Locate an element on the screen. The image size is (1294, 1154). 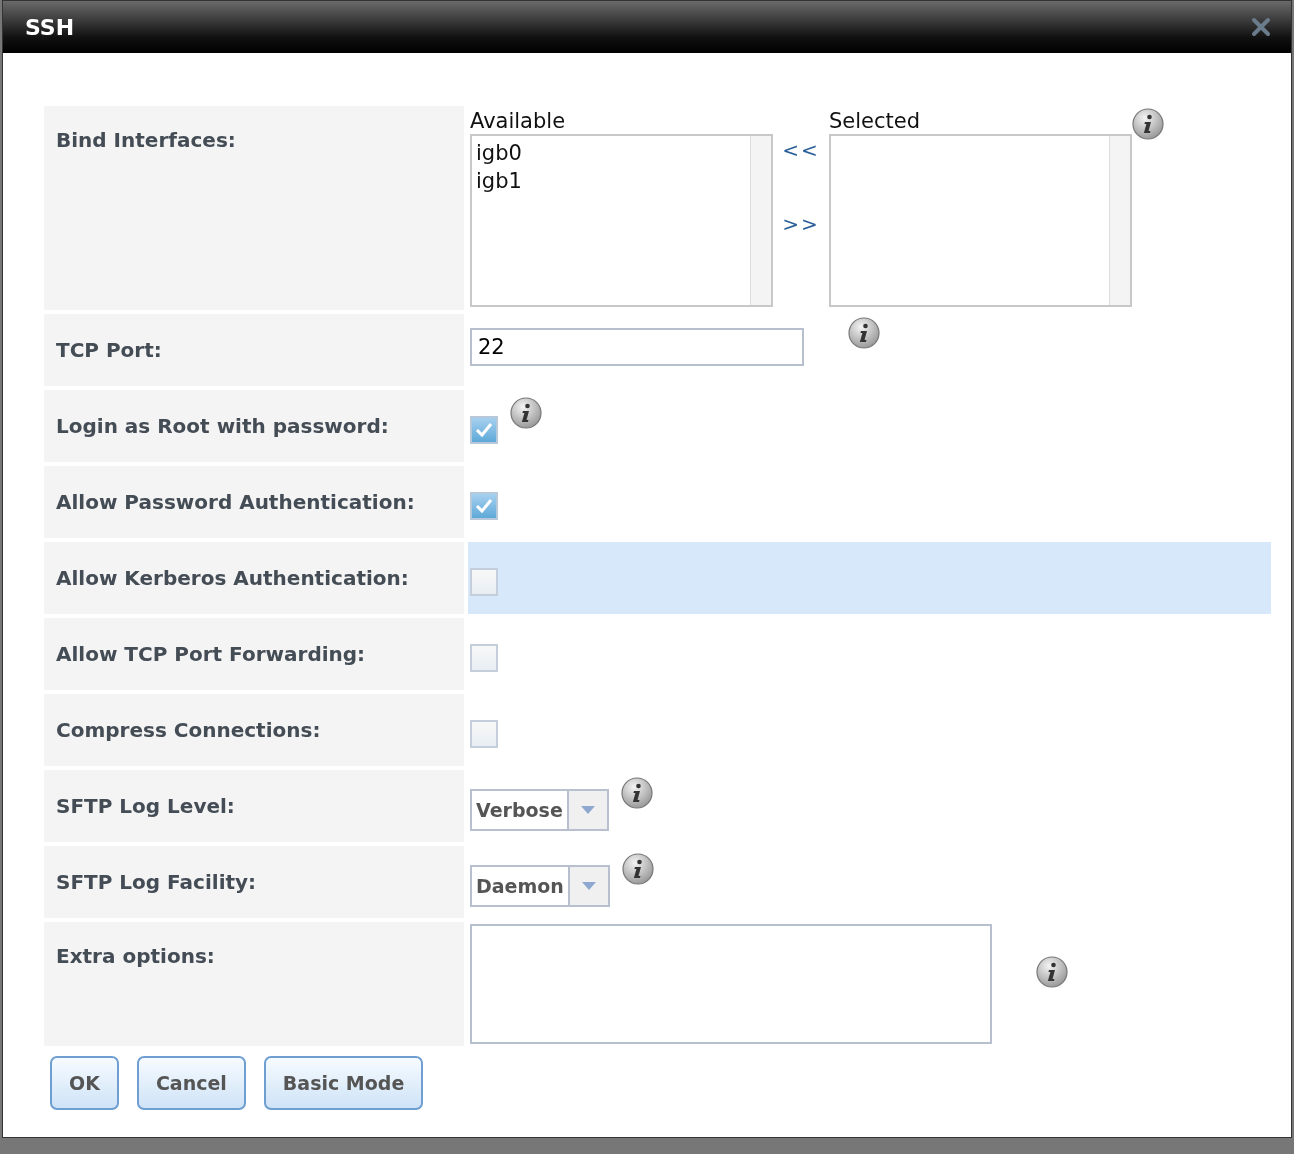
port-input: 22 is located at coordinates (637, 347).